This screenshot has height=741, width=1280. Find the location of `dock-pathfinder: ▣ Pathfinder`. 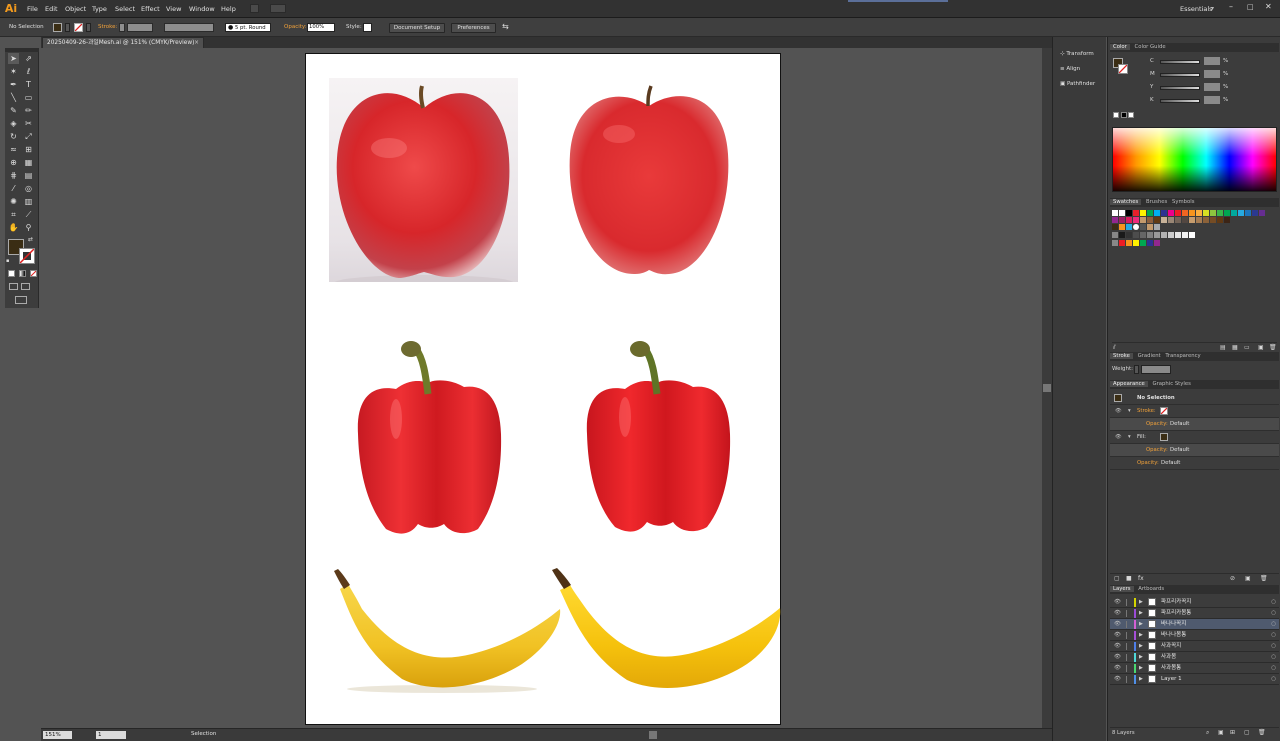

dock-pathfinder: ▣ Pathfinder is located at coordinates (1077, 84).